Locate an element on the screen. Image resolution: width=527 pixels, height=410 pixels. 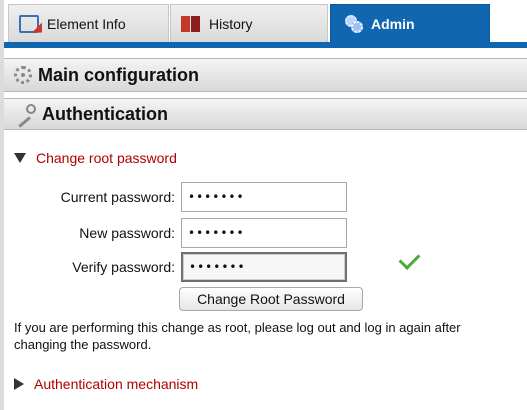
authentication-mechanism-expander: Authentication mechanism is located at coordinates (106, 384).